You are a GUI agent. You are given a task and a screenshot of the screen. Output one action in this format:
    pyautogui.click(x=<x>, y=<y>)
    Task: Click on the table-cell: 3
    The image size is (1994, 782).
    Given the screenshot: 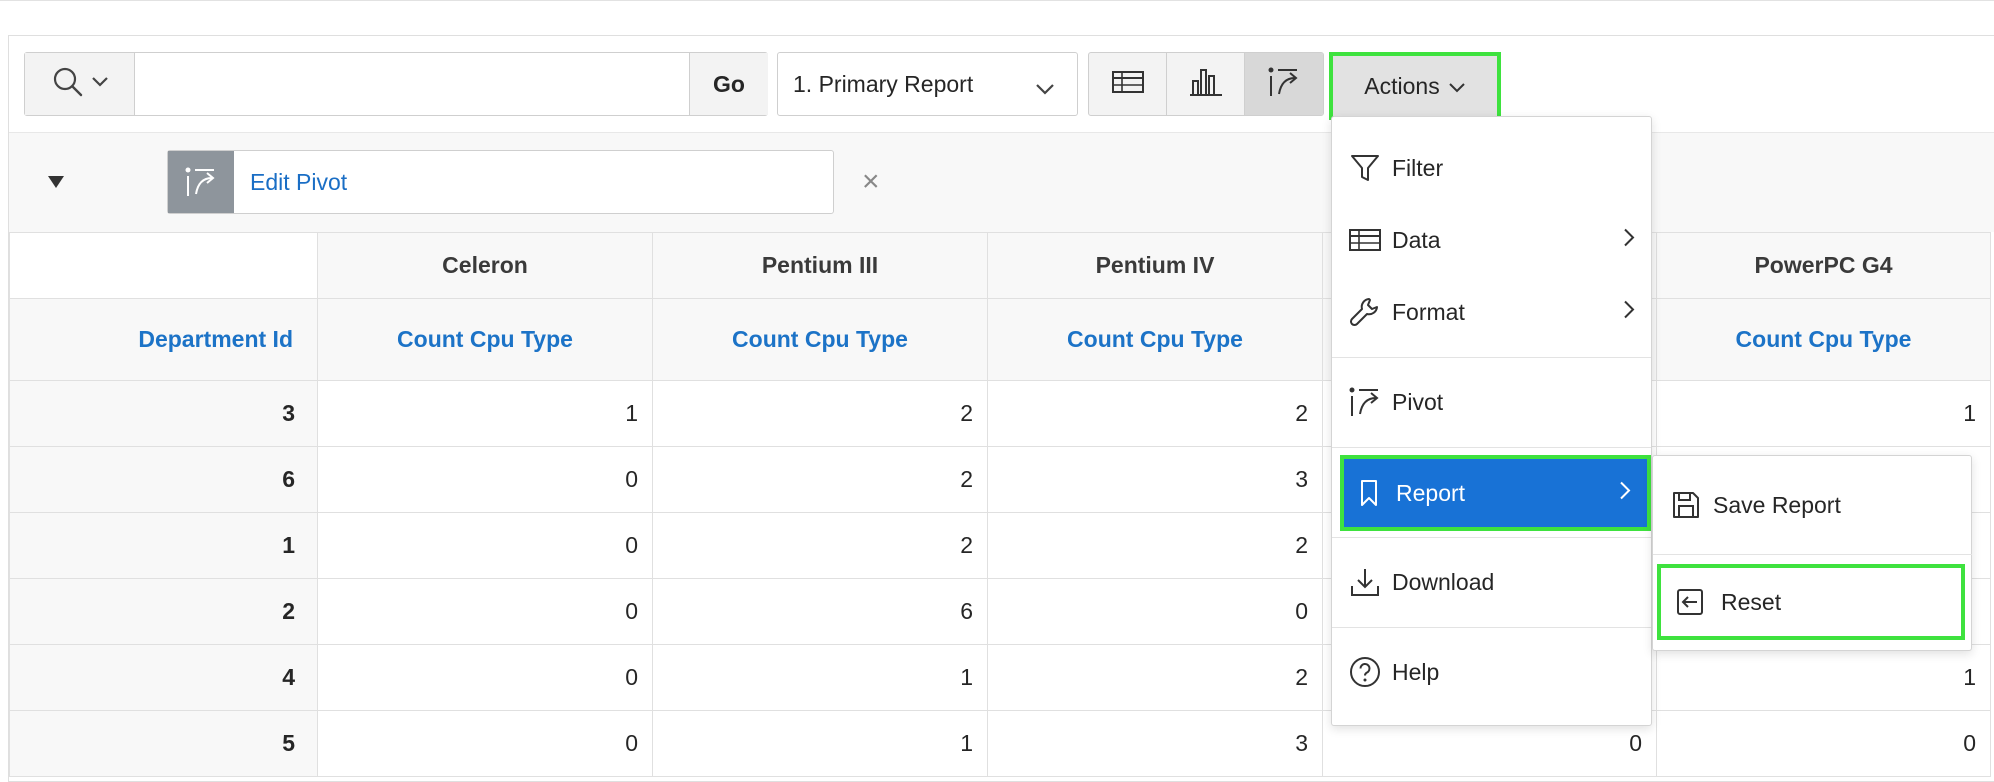 What is the action you would take?
    pyautogui.click(x=1155, y=743)
    